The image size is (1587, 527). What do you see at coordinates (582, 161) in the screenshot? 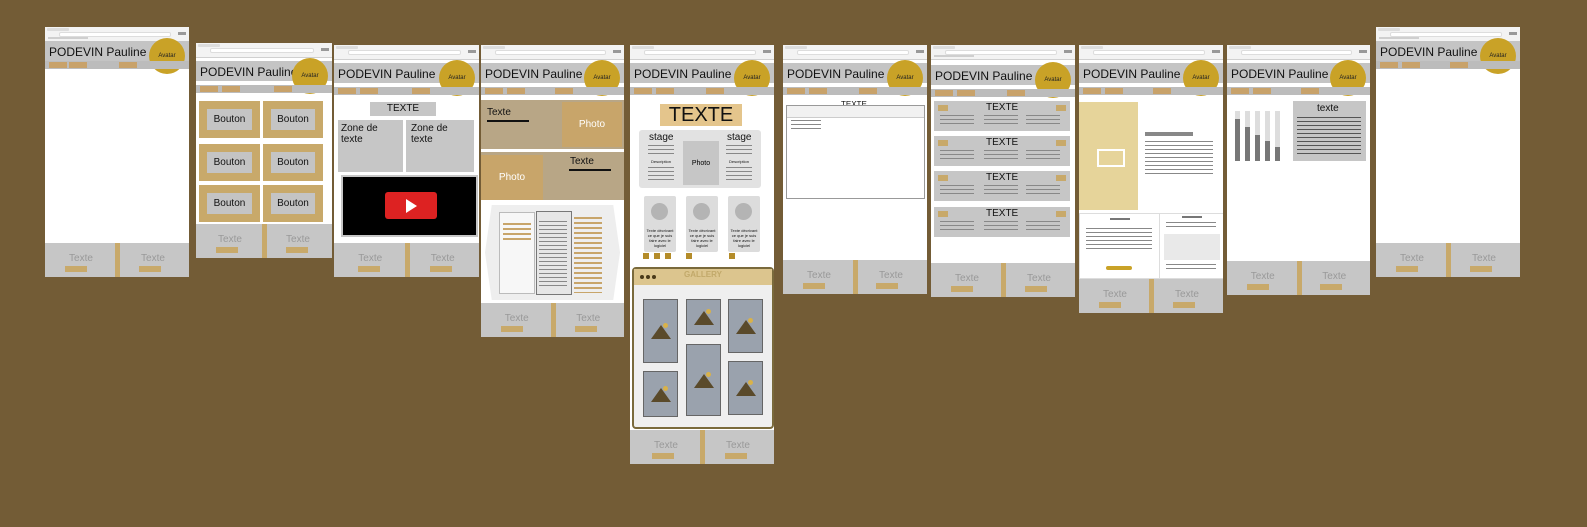
I see `second-text: Texte` at bounding box center [582, 161].